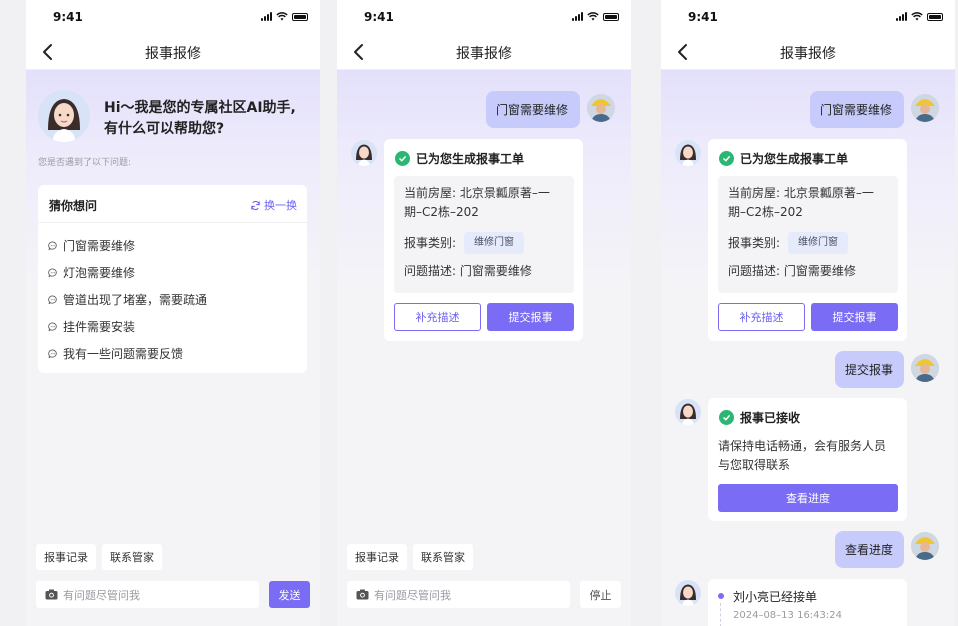  I want to click on question-text: 挂件需要安装, so click(99, 327).